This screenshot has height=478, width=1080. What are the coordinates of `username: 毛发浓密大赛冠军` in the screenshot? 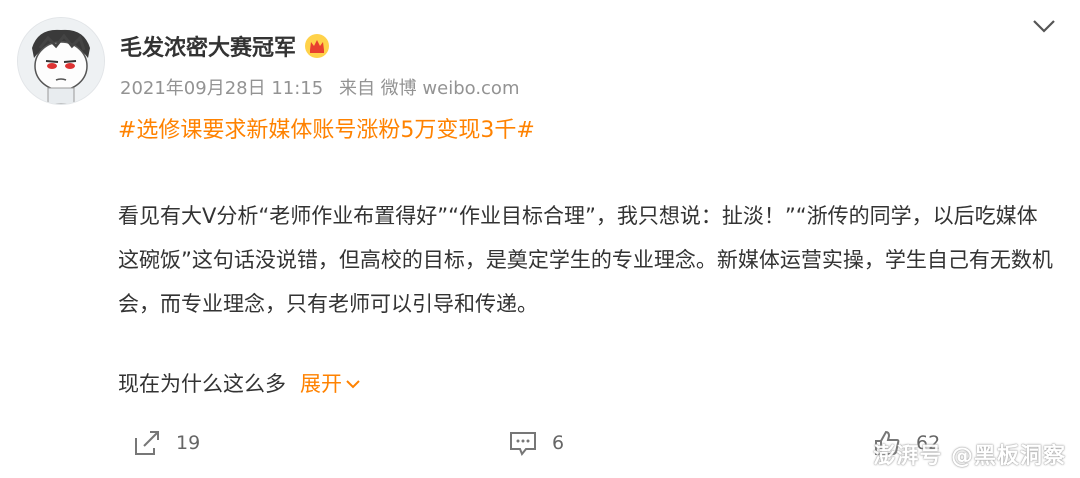 It's located at (208, 46).